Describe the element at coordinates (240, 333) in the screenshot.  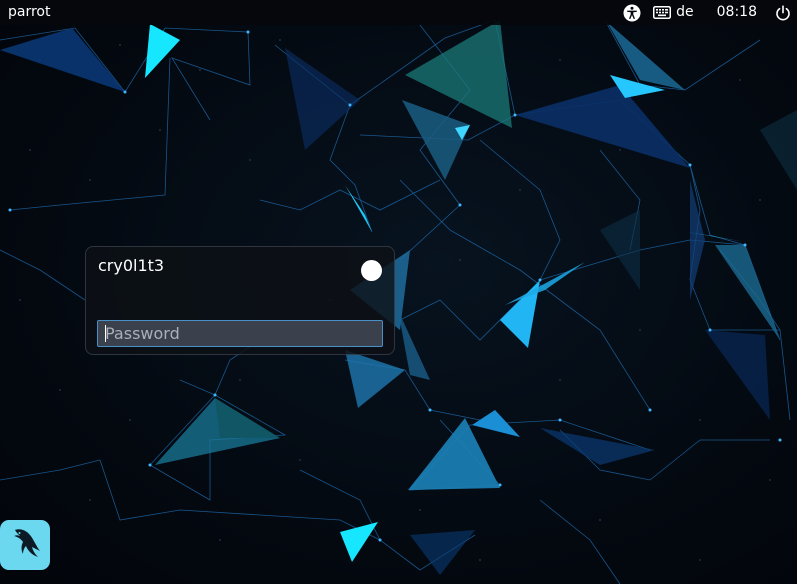
I see `password-field` at that location.